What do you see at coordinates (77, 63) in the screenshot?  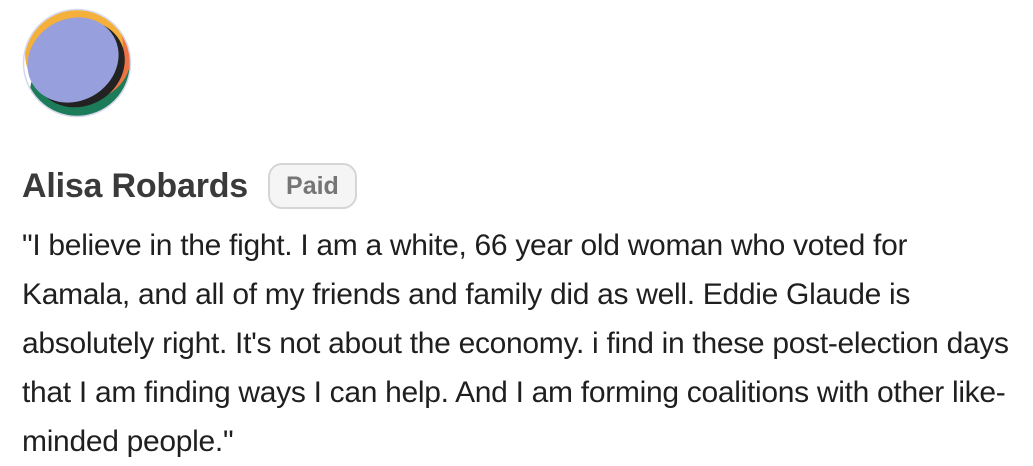 I see `abstract-avatar-icon` at bounding box center [77, 63].